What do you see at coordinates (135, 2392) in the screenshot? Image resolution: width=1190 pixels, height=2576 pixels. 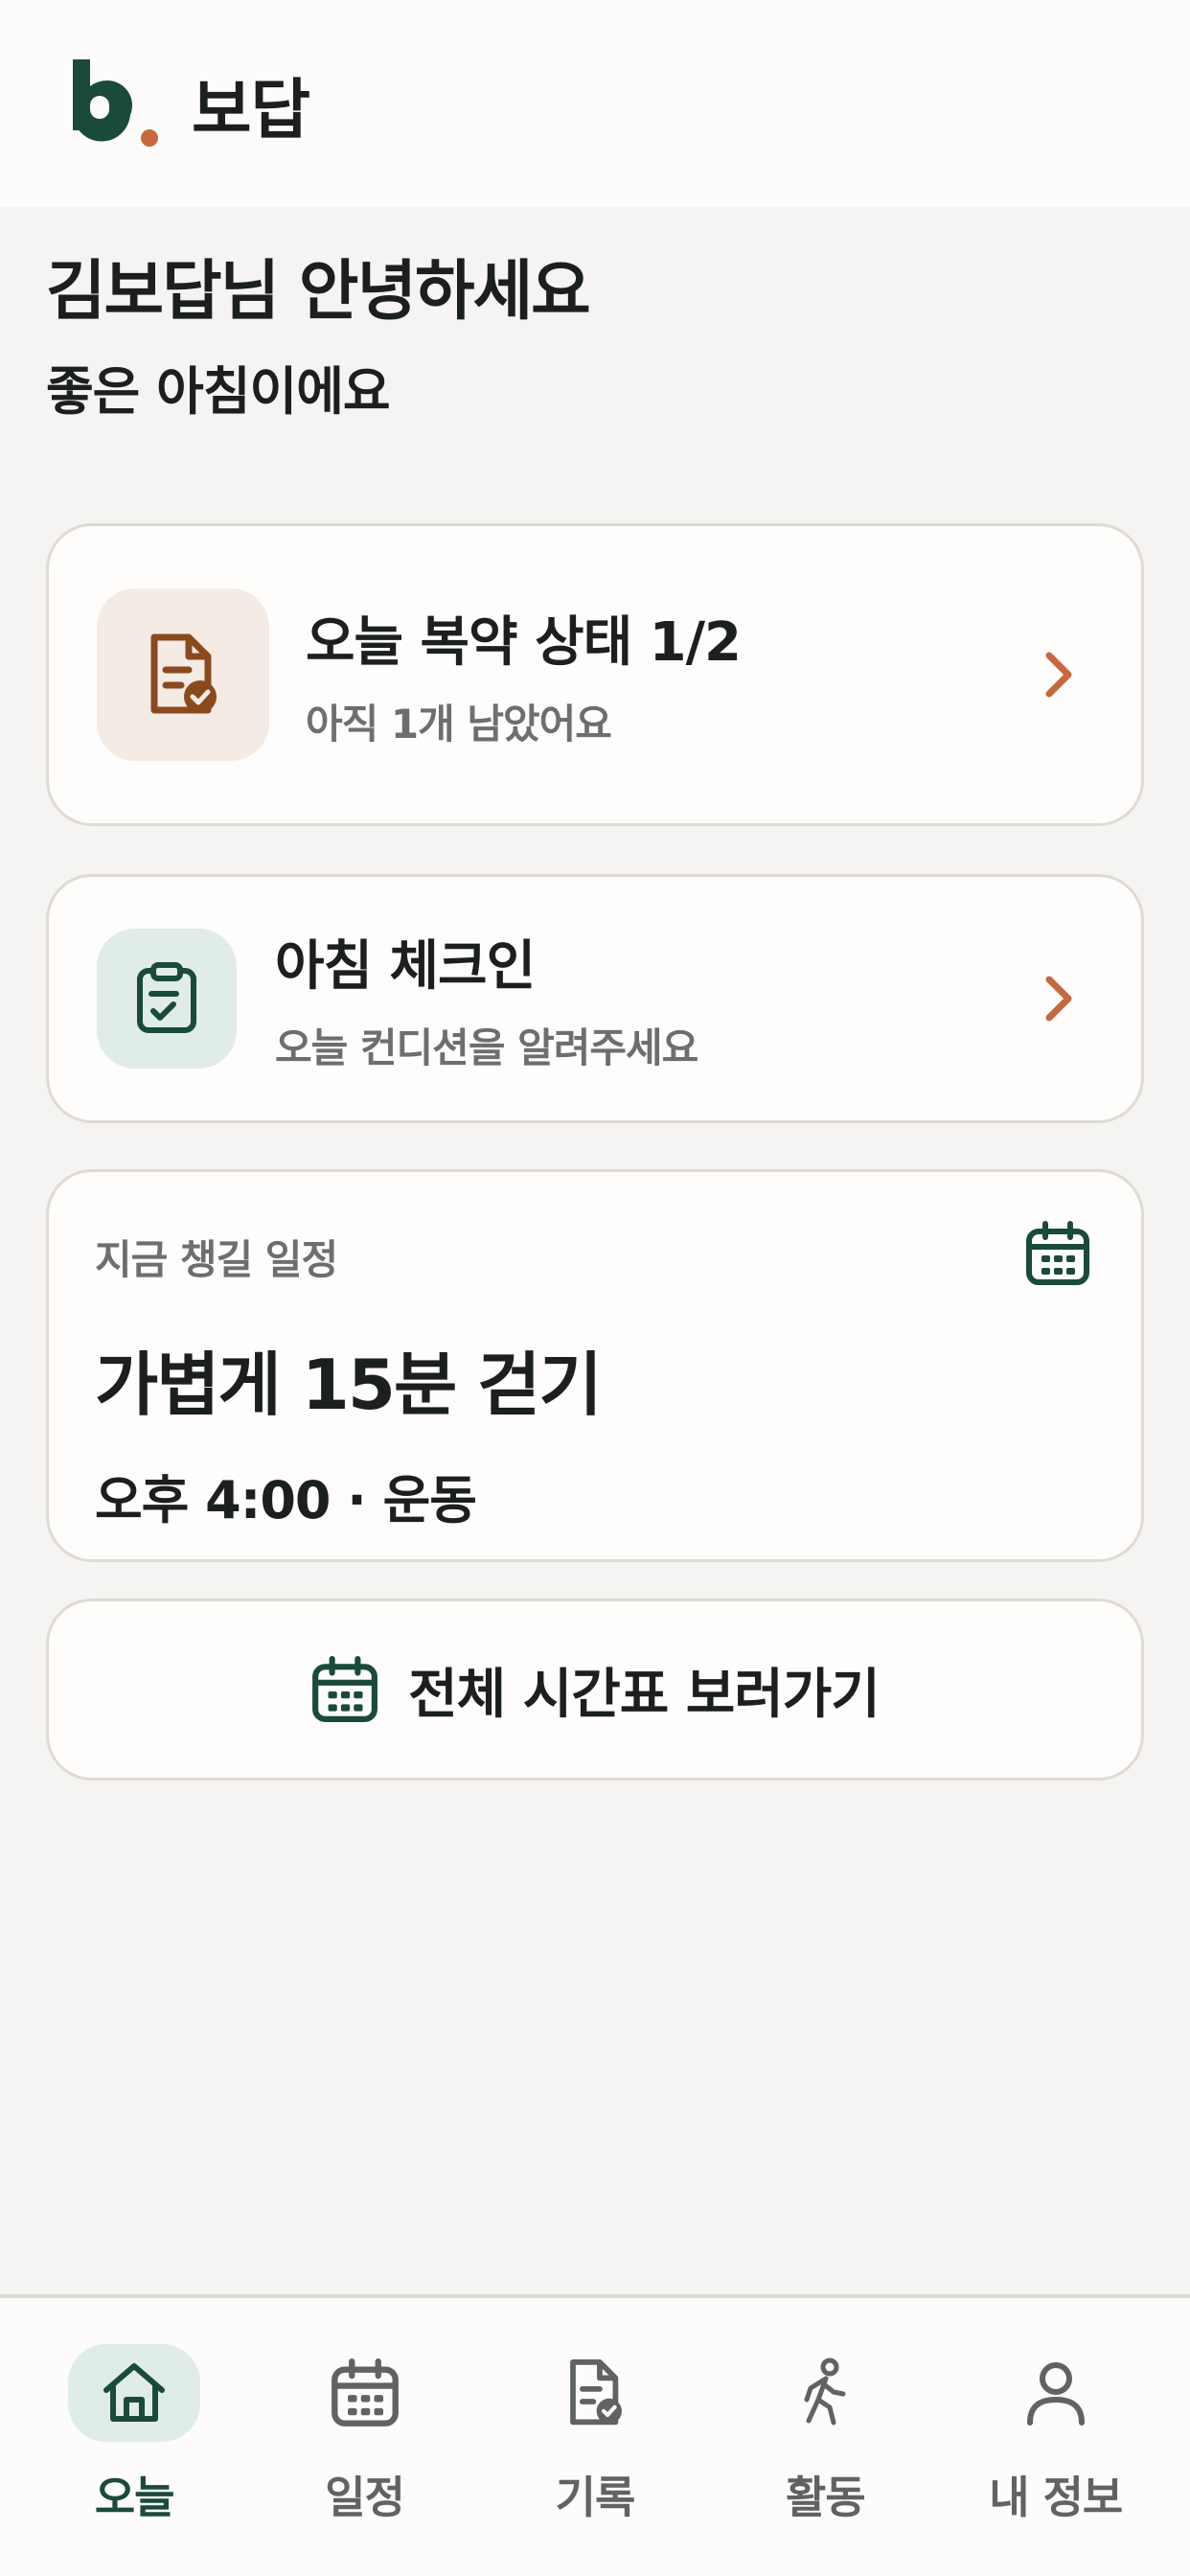 I see `home-icon` at bounding box center [135, 2392].